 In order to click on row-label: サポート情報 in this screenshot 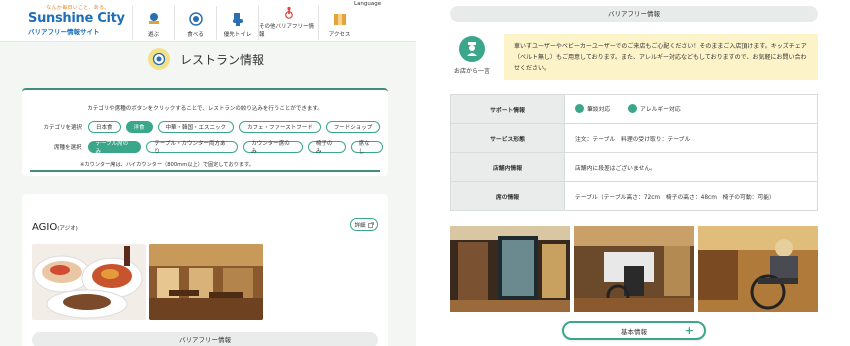, I will do `click(507, 109)`.